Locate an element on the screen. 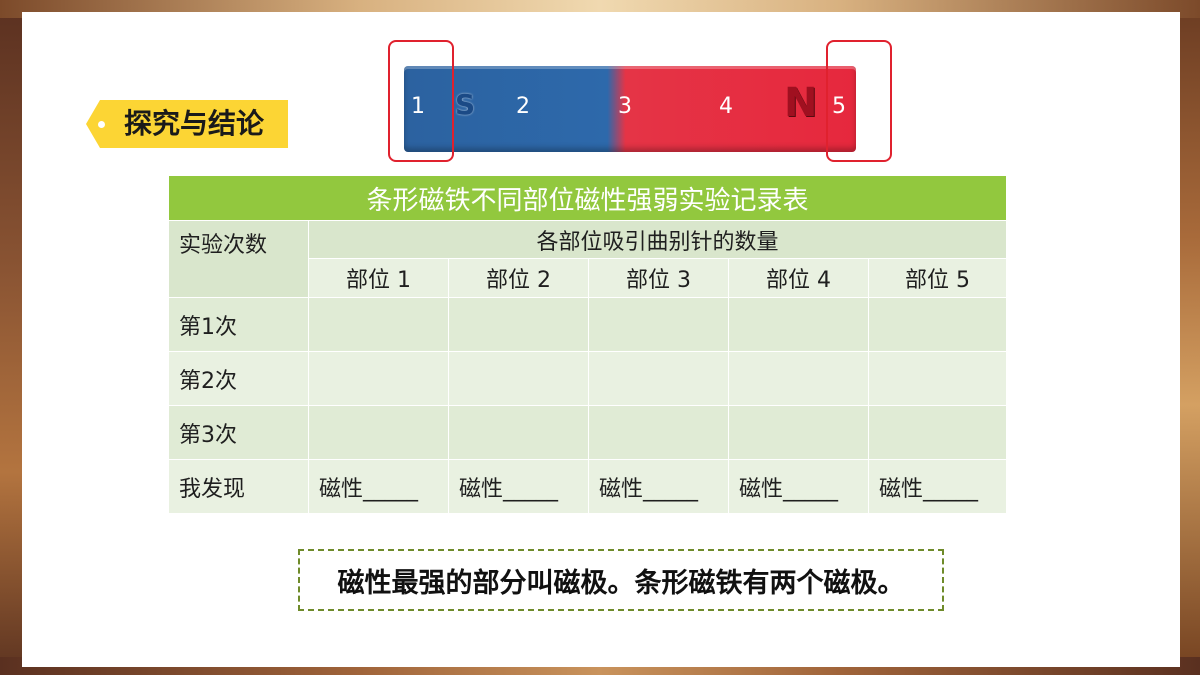 Image resolution: width=1200 pixels, height=675 pixels. row-label: 第3次 is located at coordinates (238, 432).